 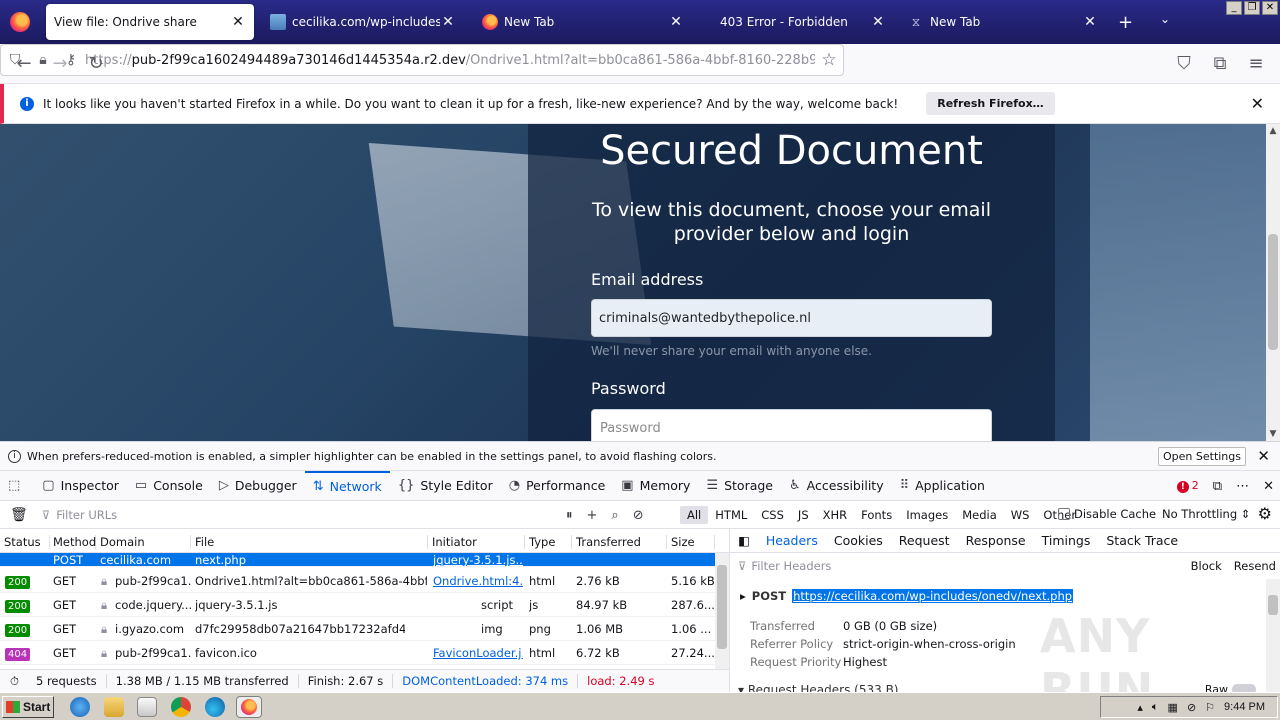 What do you see at coordinates (1202, 456) in the screenshot?
I see `open-settings-button: Open Settings` at bounding box center [1202, 456].